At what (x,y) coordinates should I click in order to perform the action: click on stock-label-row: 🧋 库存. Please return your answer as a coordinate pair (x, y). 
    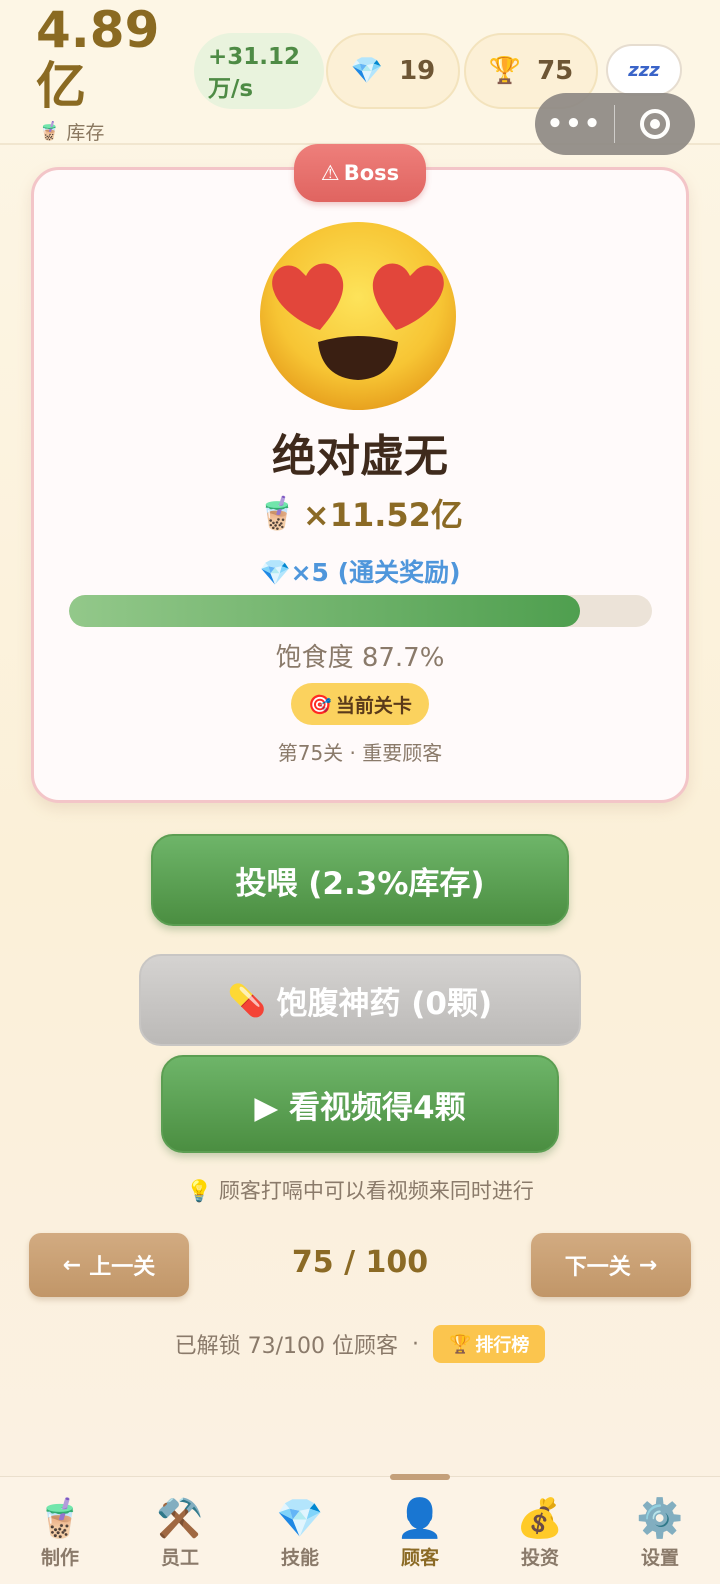
    Looking at the image, I should click on (71, 131).